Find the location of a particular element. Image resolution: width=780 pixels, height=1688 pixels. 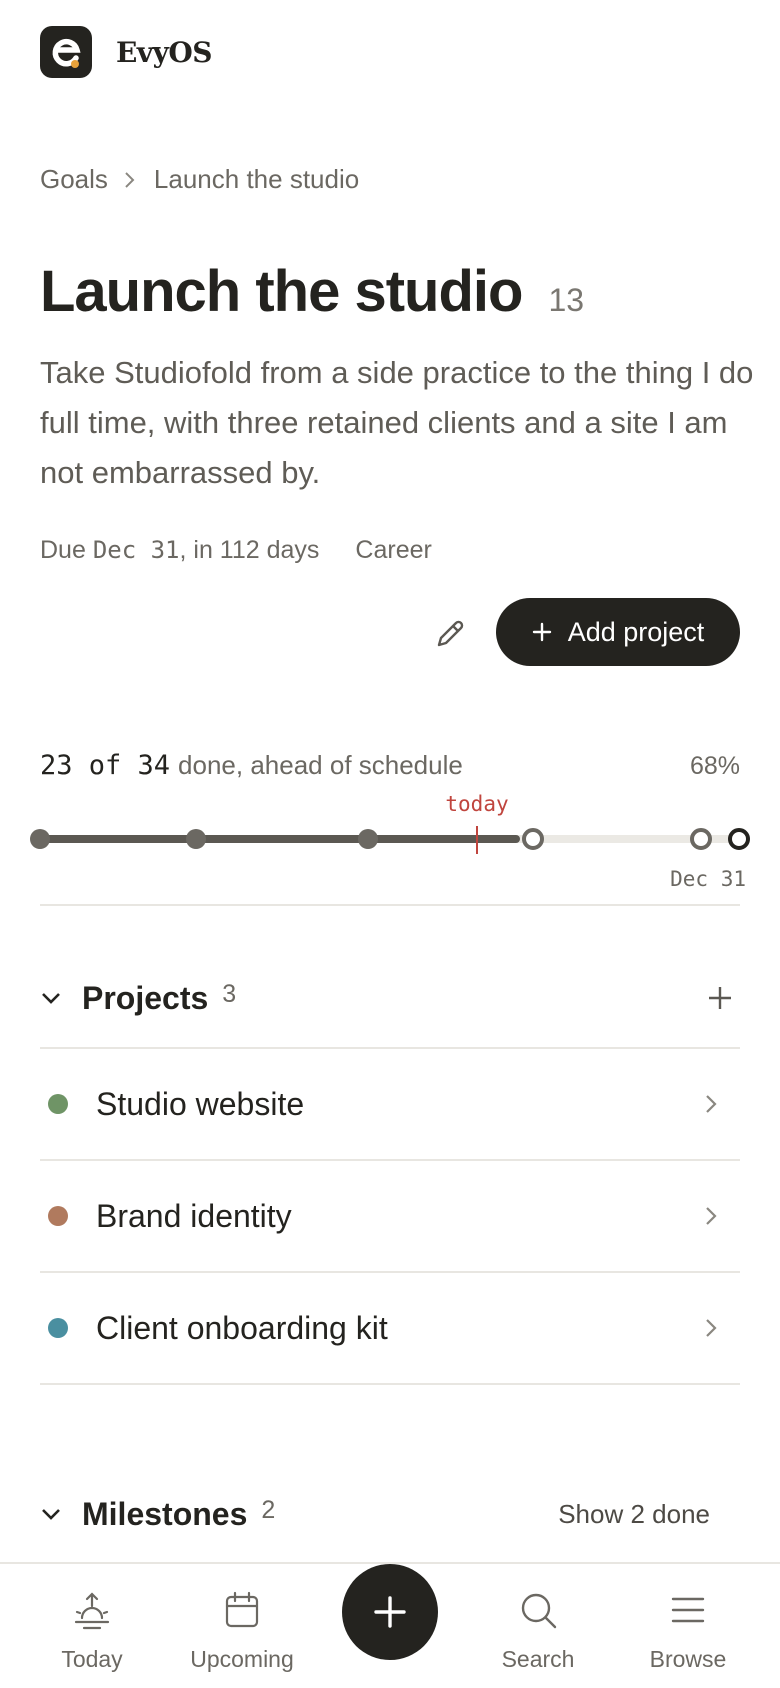

progress-timeline: today Dec 31 is located at coordinates (390, 841).